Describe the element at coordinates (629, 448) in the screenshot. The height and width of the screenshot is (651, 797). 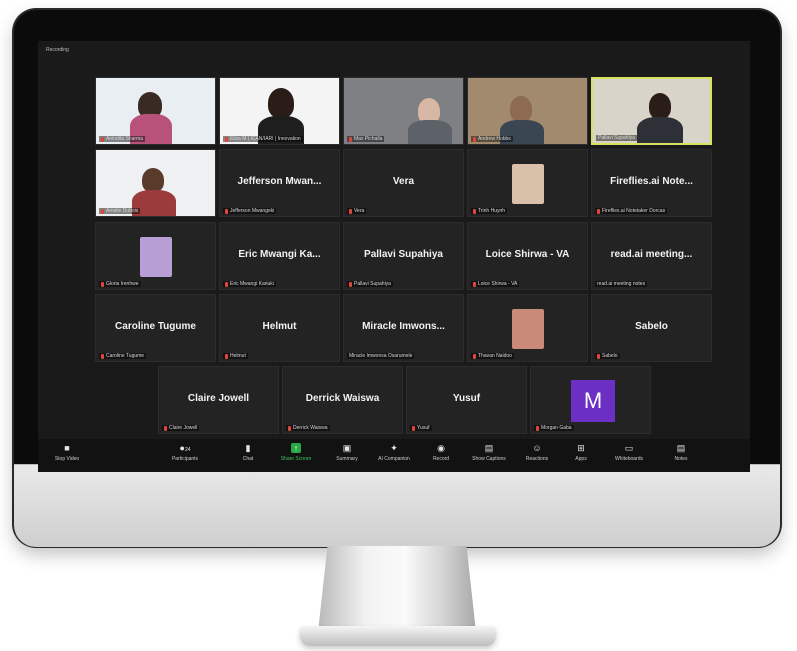
I see `whiteboard-icon: ▭` at that location.